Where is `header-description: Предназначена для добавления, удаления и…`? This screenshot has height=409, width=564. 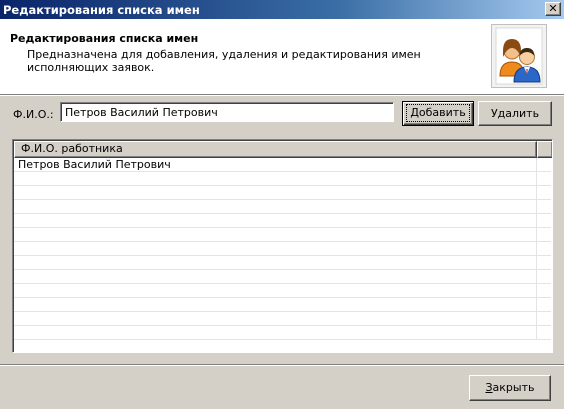
header-description: Предназначена для добавления, удаления и… is located at coordinates (224, 61).